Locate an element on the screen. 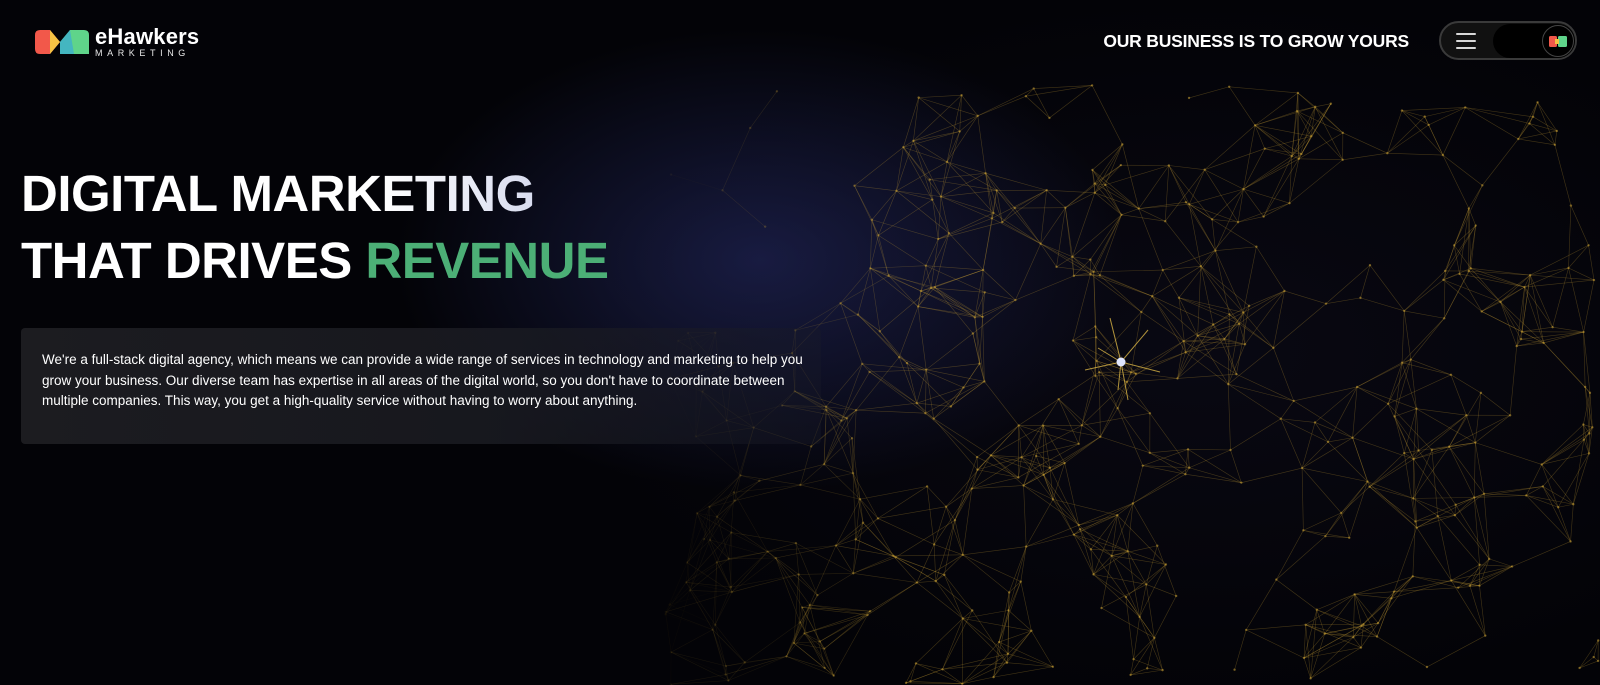 The image size is (1600, 685). hero-heading-accent: REVENUE is located at coordinates (487, 260).